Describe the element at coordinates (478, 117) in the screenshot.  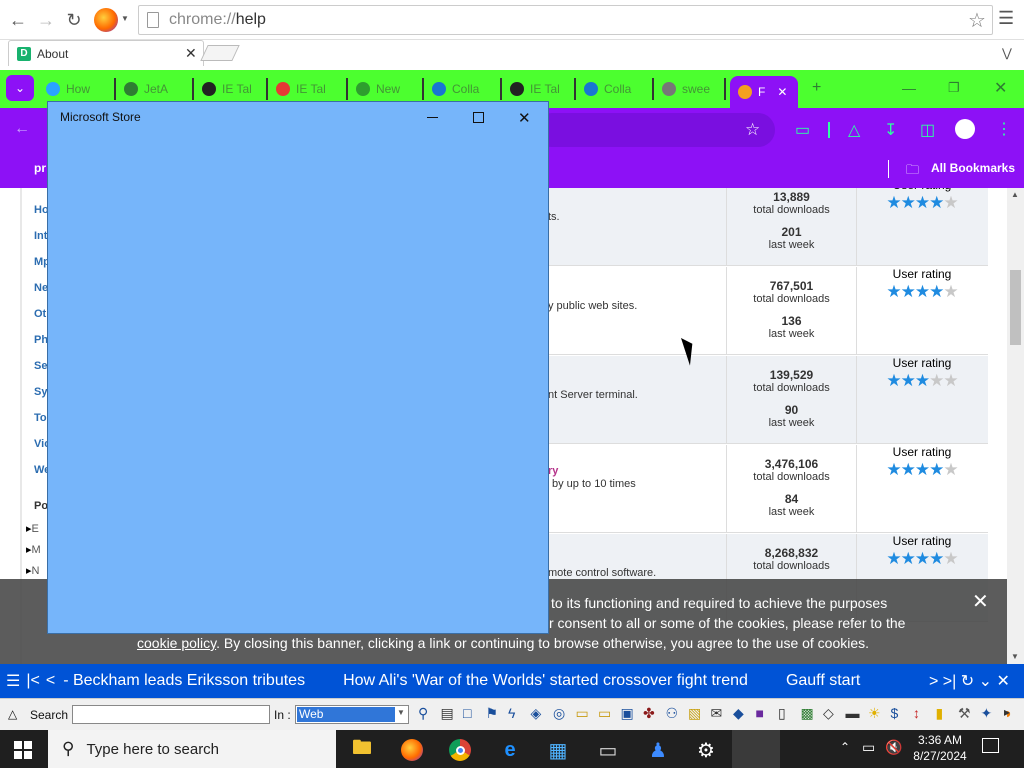
I see `store-maximize-icon` at that location.